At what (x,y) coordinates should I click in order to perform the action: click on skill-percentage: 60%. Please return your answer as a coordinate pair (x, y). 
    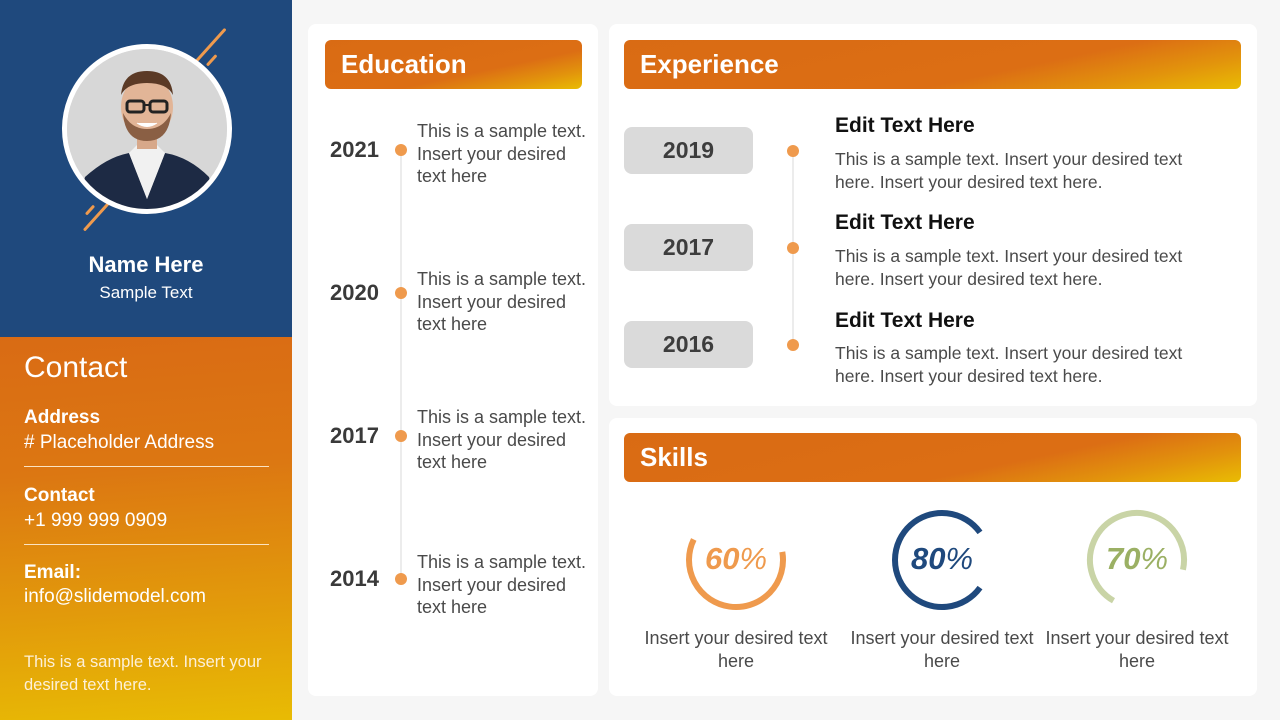
    Looking at the image, I should click on (736, 559).